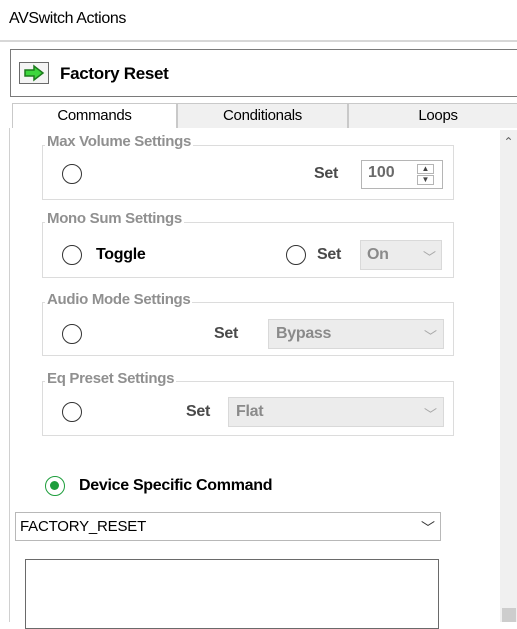 This screenshot has width=517, height=629. I want to click on eq-preset-value: Flat, so click(250, 411).